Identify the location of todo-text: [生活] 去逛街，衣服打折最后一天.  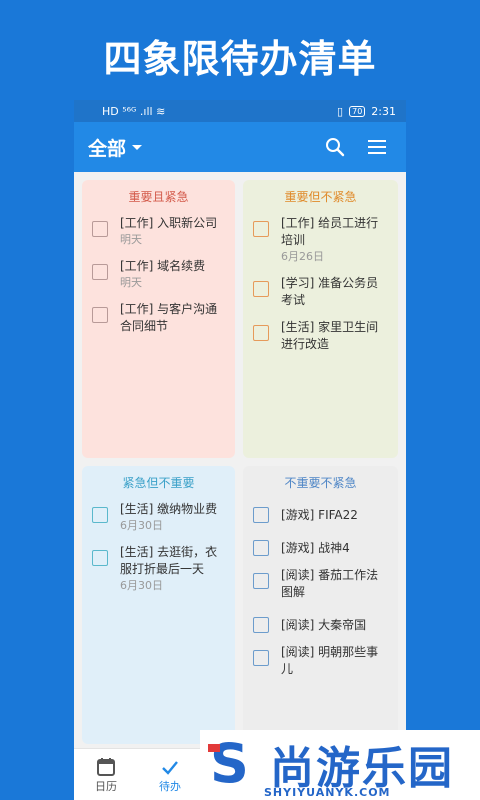
(169, 560).